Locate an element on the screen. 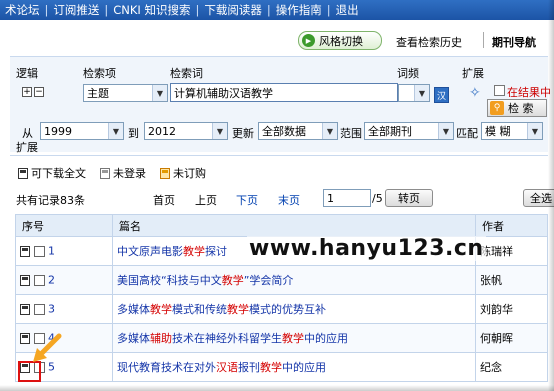 The height and width of the screenshot is (391, 554). row-author: 张帆 is located at coordinates (511, 280).